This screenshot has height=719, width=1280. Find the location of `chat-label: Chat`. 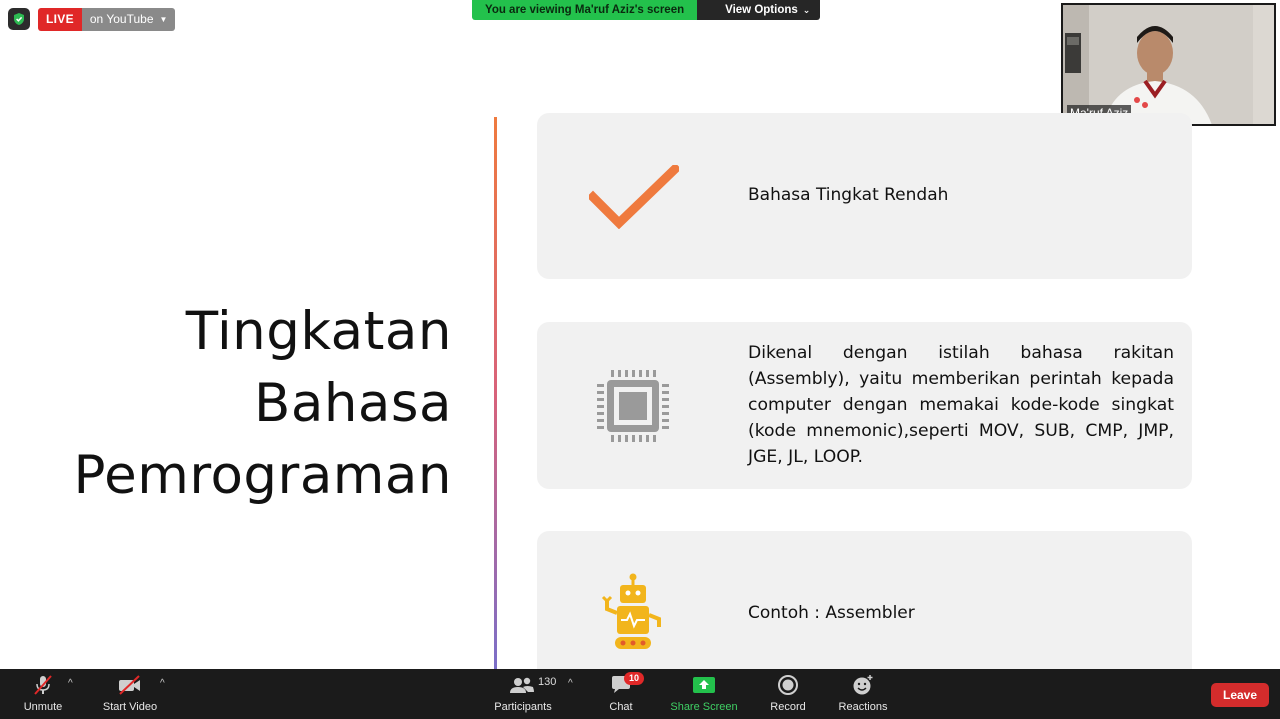

chat-label: Chat is located at coordinates (621, 707).